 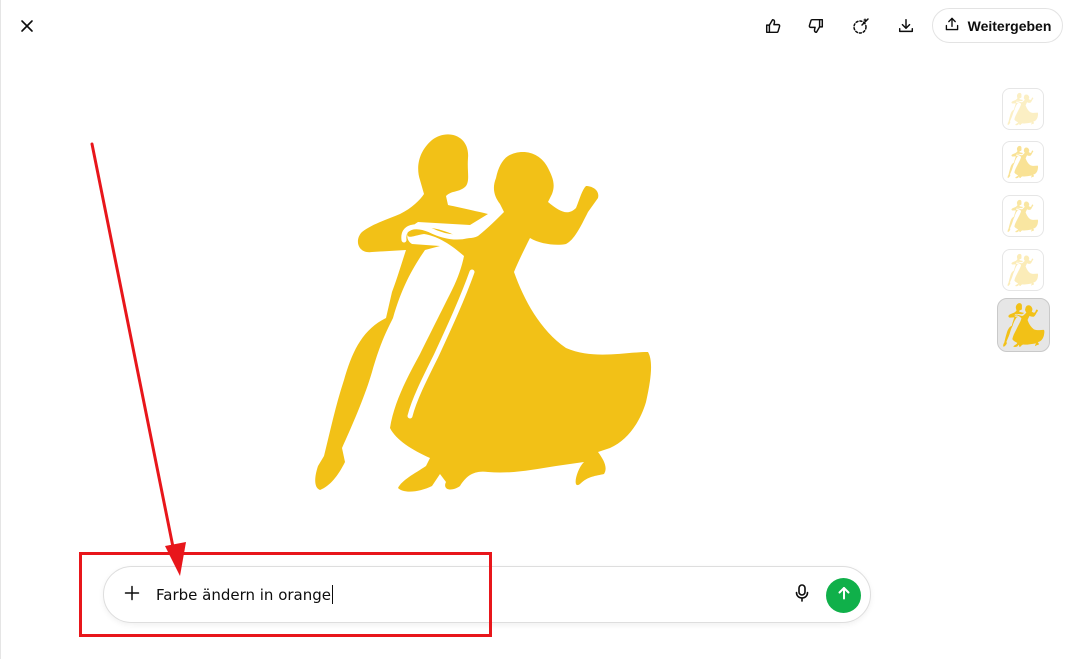 I want to click on download-icon, so click(x=906, y=26).